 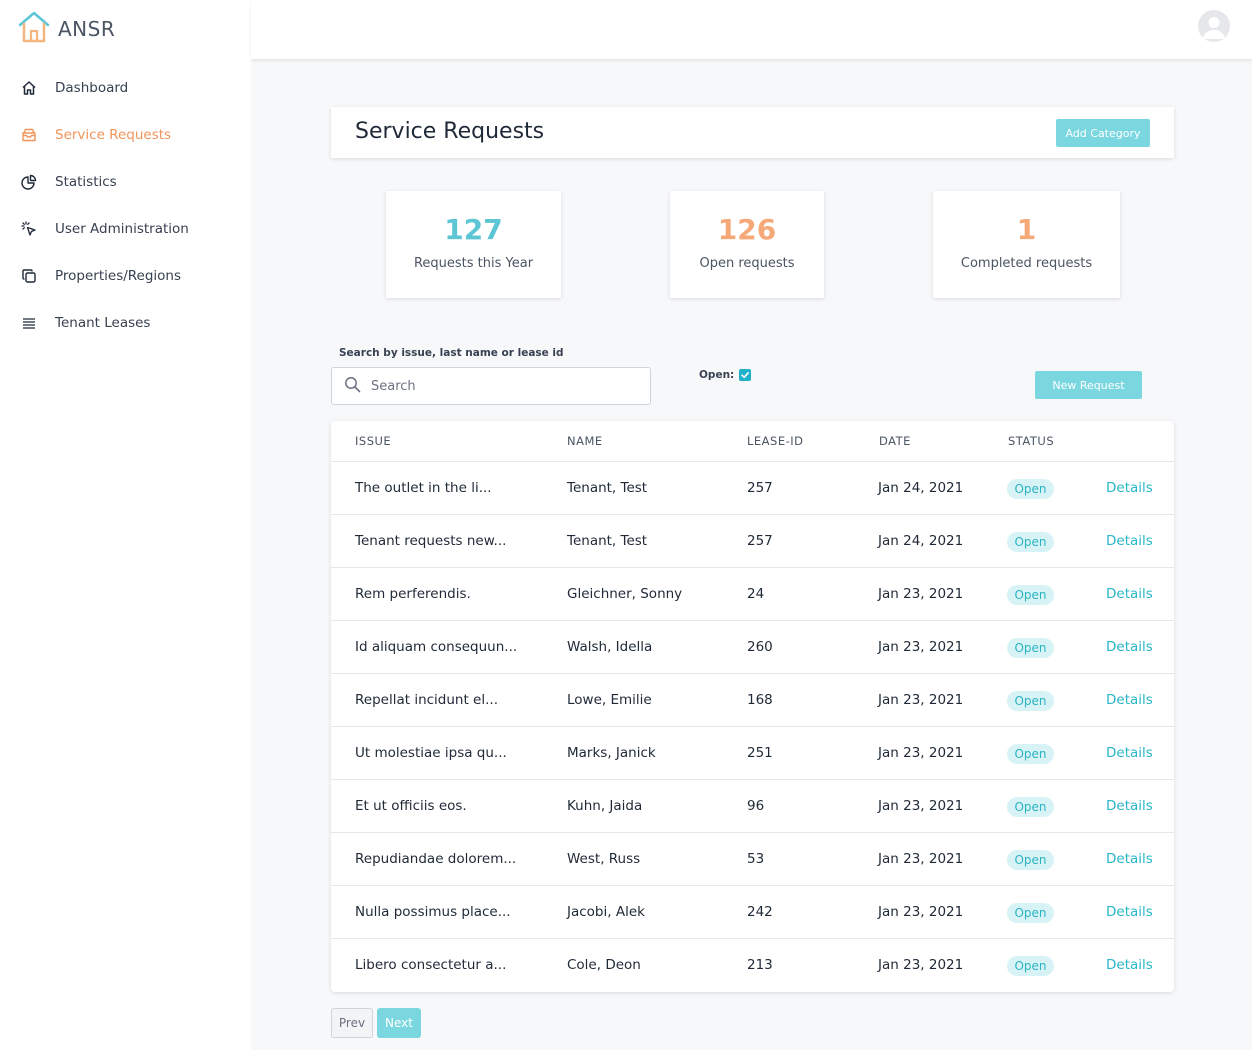 I want to click on open-filter-label: Open:, so click(x=717, y=375).